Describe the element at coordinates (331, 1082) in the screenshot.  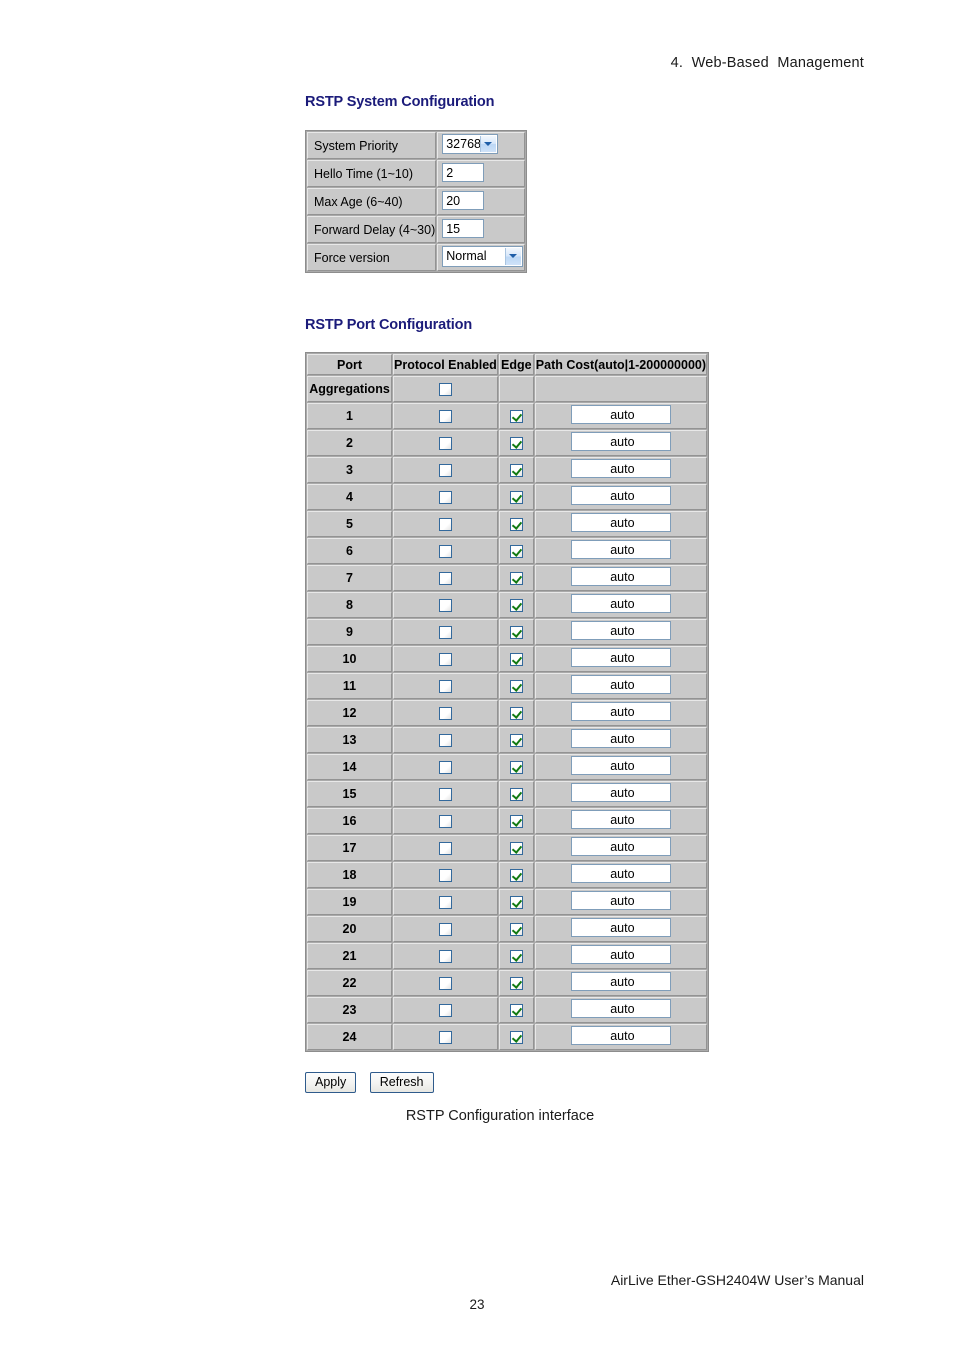
I see `apply-button: Apply` at that location.